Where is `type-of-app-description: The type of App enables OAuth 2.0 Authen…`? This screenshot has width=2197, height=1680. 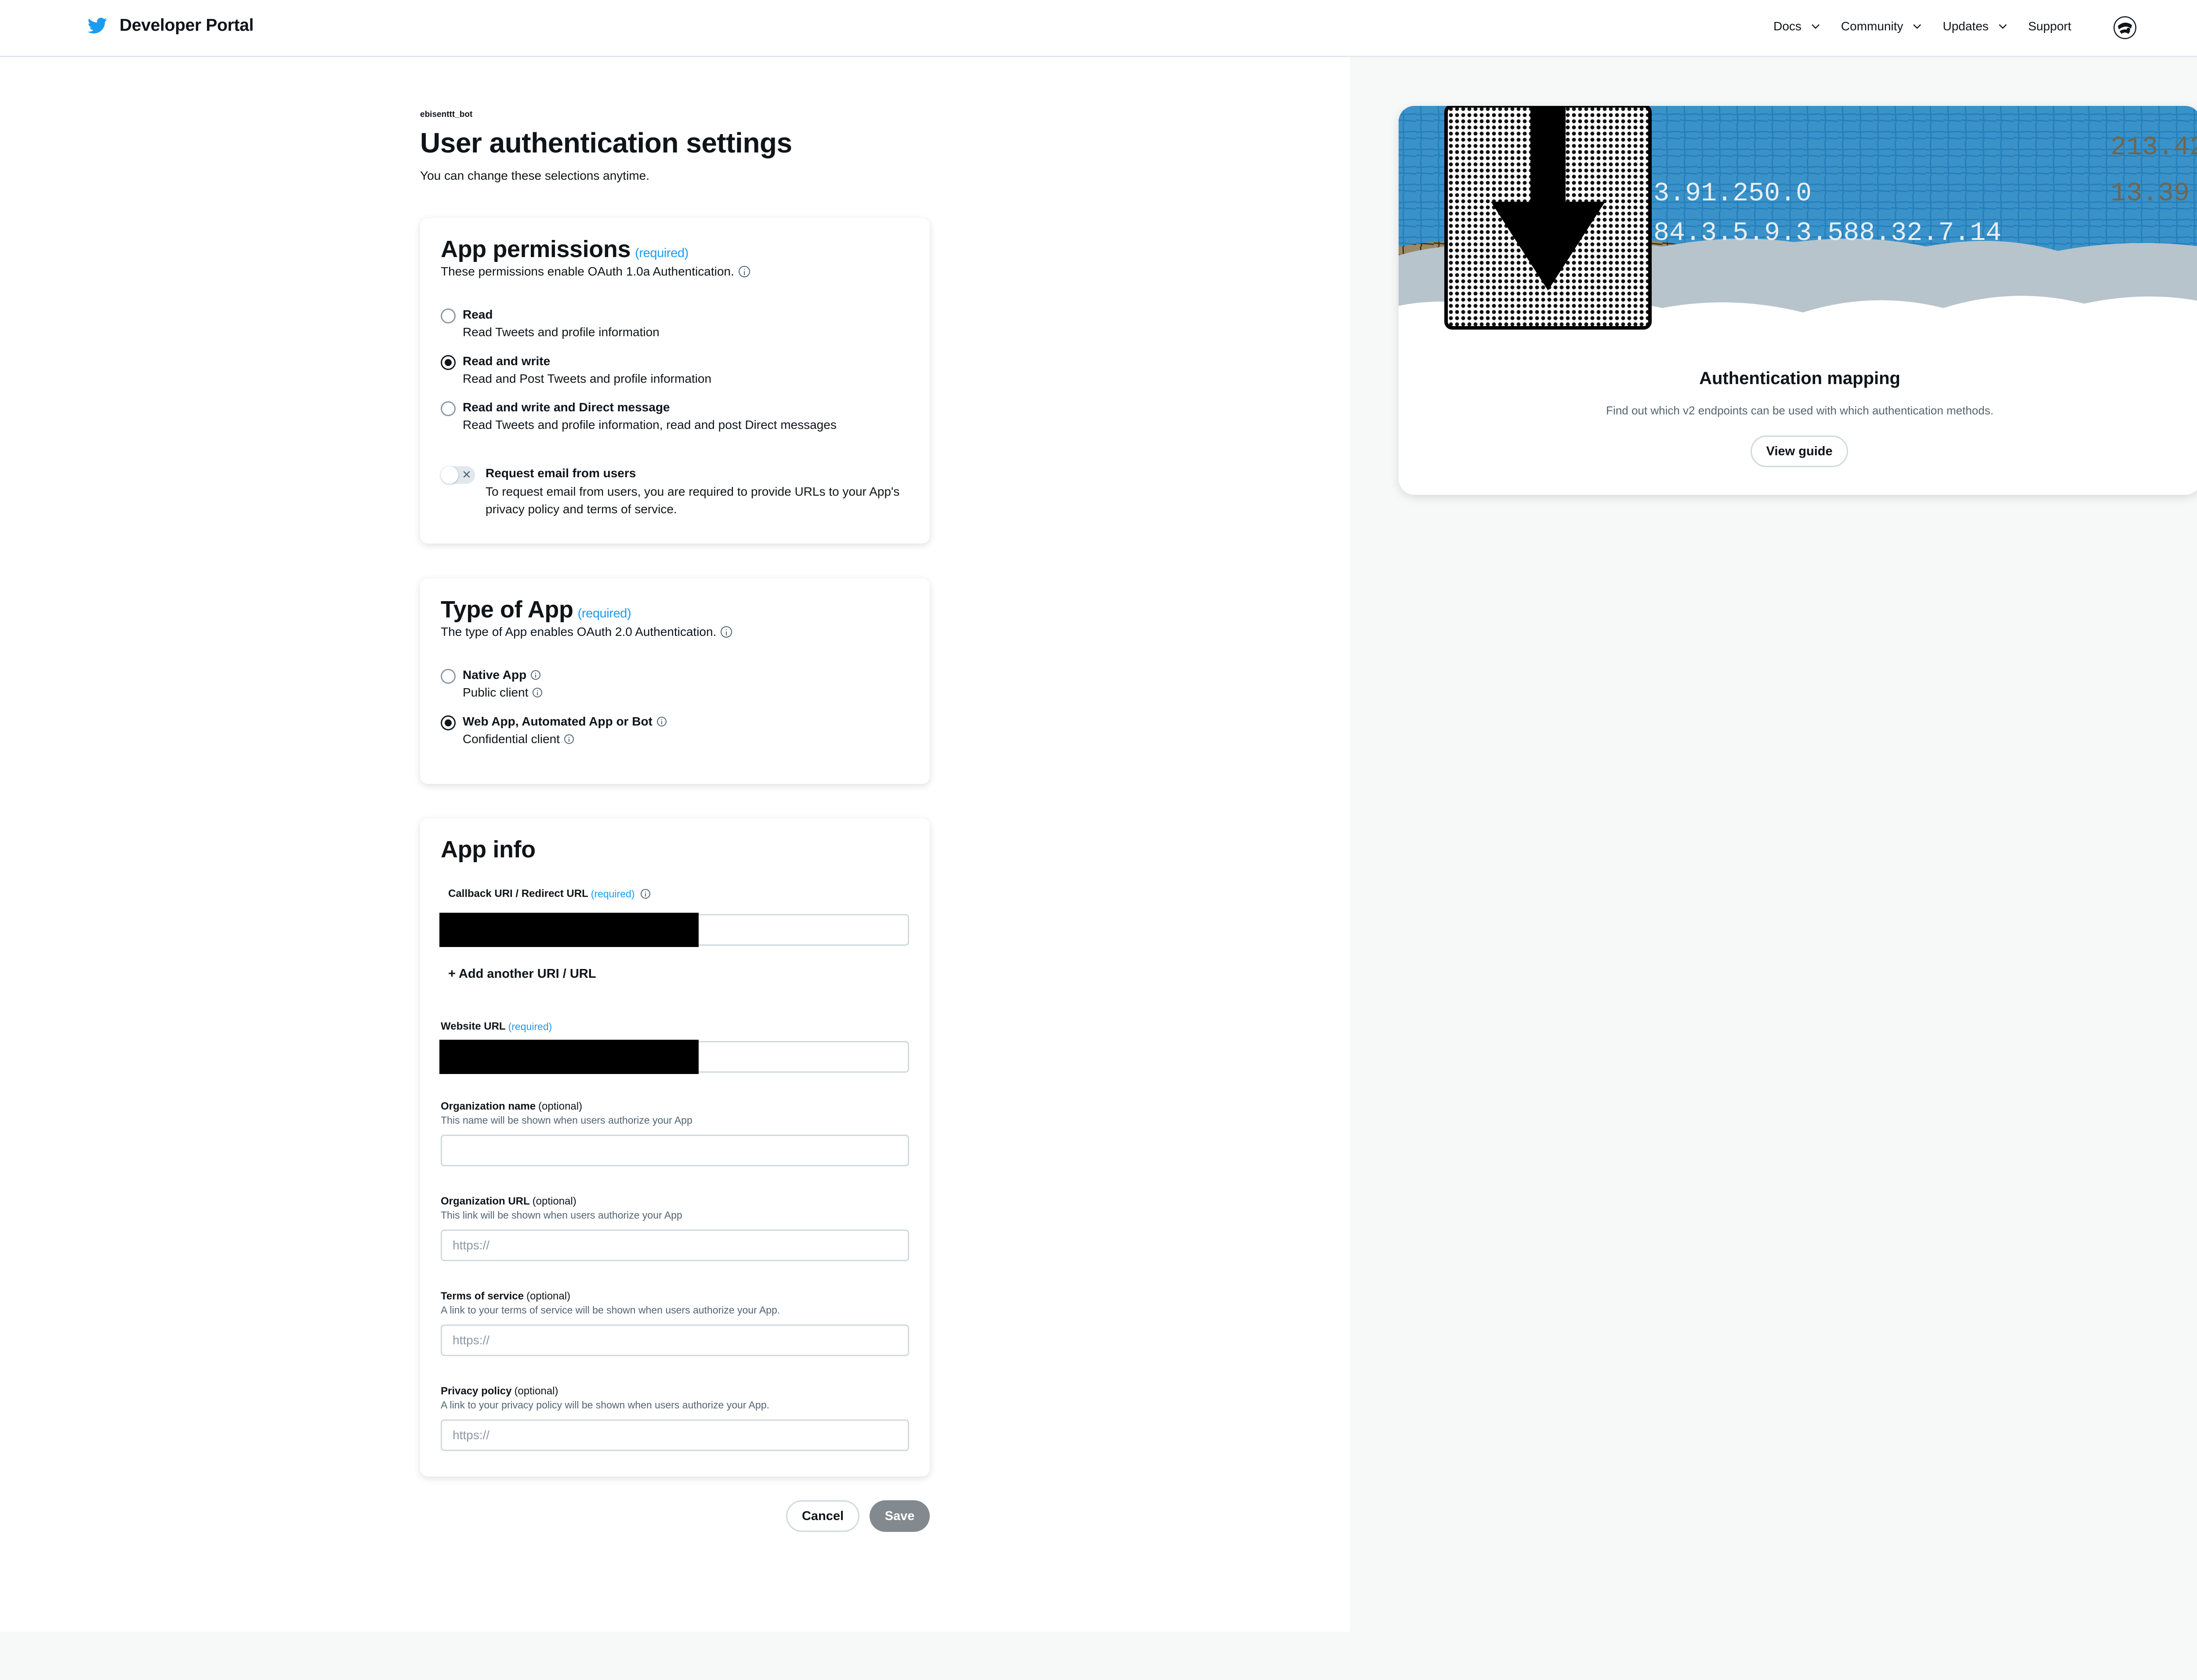
type-of-app-description: The type of App enables OAuth 2.0 Authen… is located at coordinates (586, 632).